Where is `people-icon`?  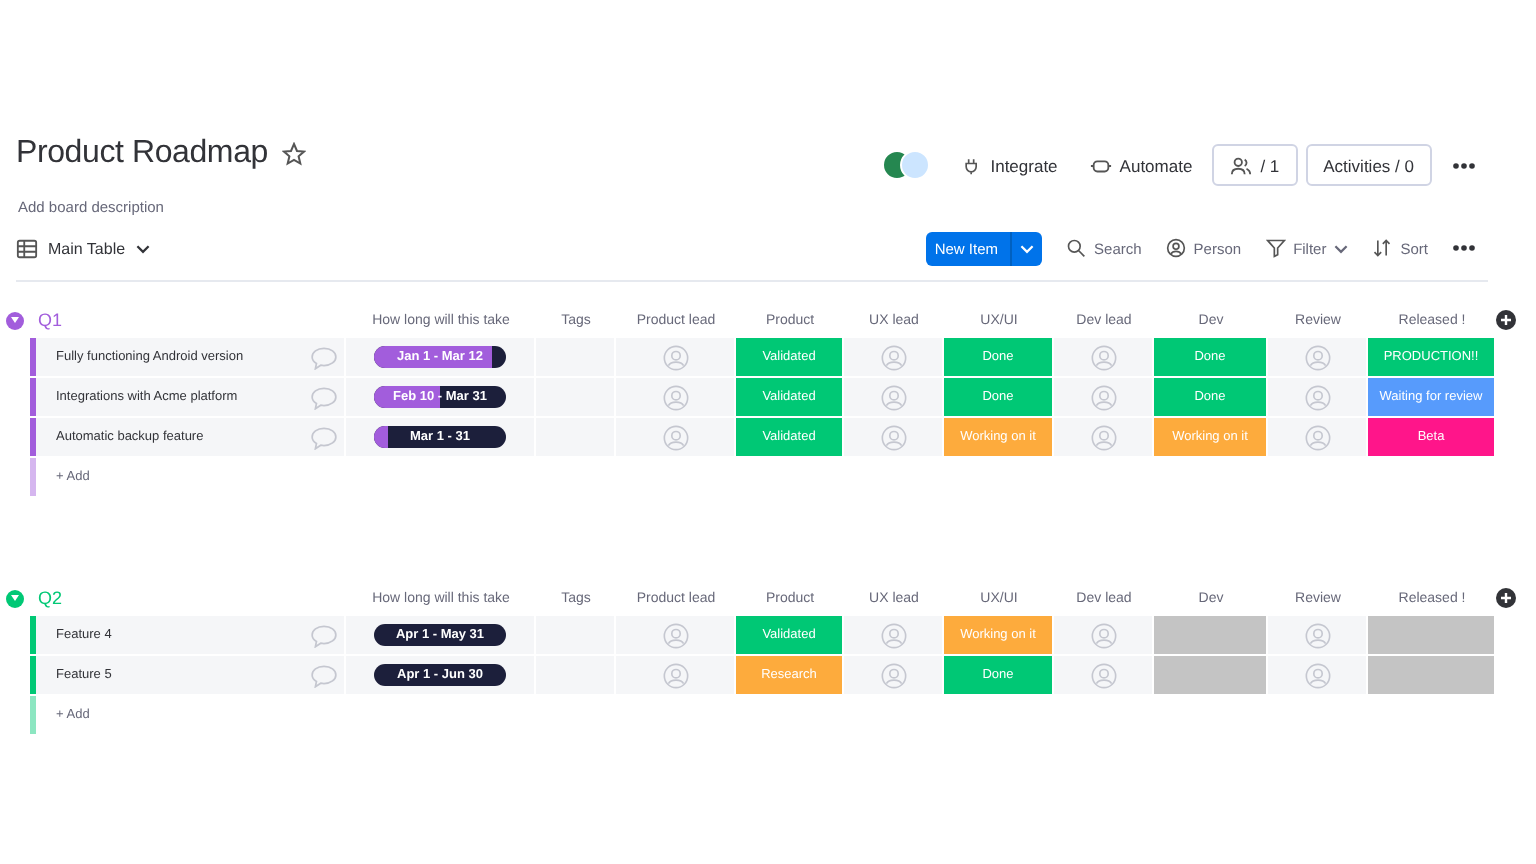 people-icon is located at coordinates (1241, 165).